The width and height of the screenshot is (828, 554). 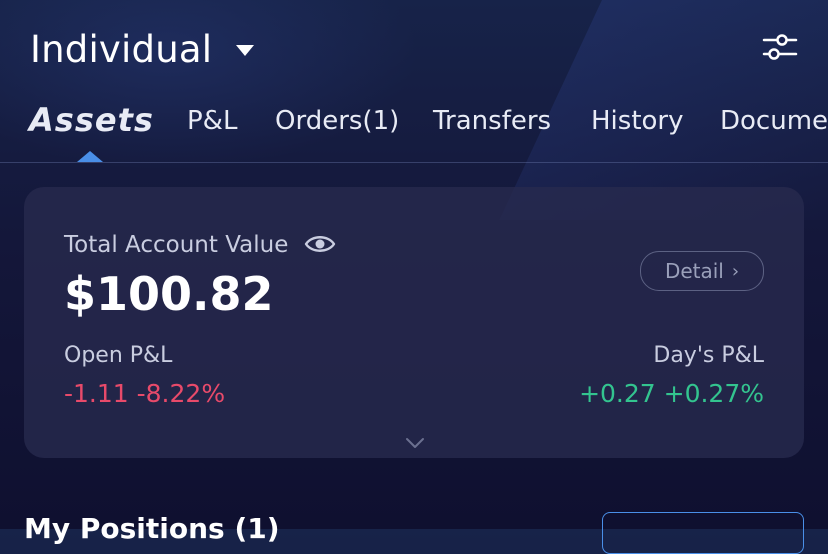 I want to click on day-pl-label: Day's P&L, so click(x=708, y=355).